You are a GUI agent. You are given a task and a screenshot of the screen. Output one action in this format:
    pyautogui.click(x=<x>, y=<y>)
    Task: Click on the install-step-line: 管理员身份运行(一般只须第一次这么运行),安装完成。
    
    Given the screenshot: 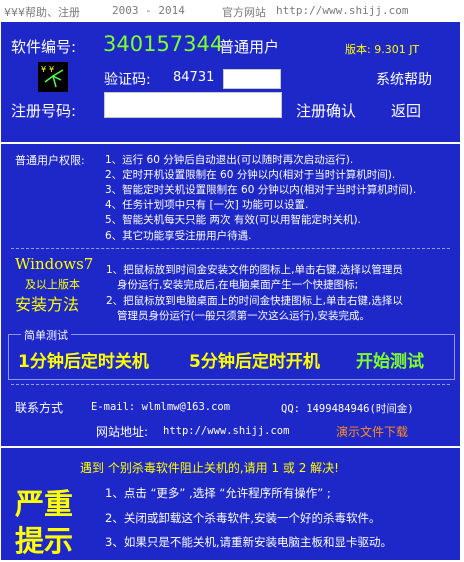 What is the action you would take?
    pyautogui.click(x=244, y=316)
    